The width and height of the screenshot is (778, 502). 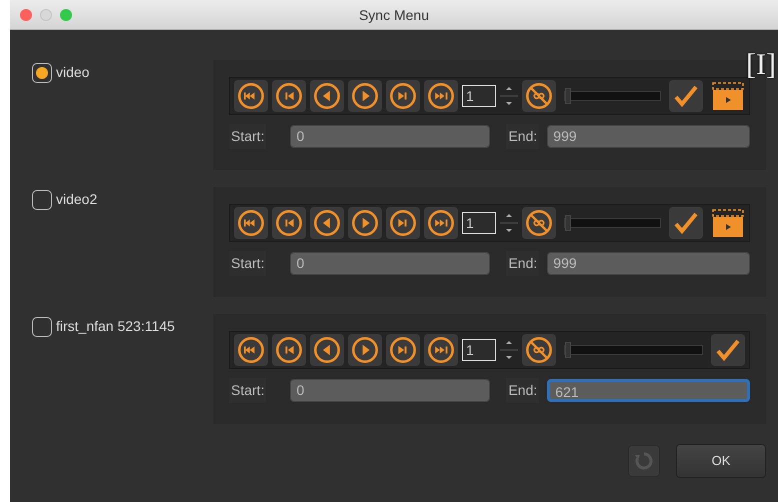 I want to click on source-label: video2, so click(x=77, y=199).